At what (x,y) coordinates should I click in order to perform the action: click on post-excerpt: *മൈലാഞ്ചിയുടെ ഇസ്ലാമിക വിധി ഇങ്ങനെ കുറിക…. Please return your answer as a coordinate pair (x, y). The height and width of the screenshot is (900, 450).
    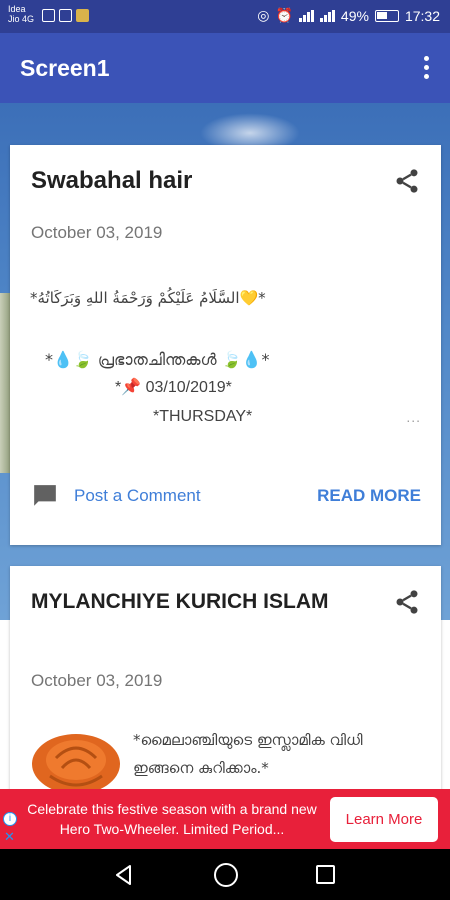
    Looking at the image, I should click on (248, 754).